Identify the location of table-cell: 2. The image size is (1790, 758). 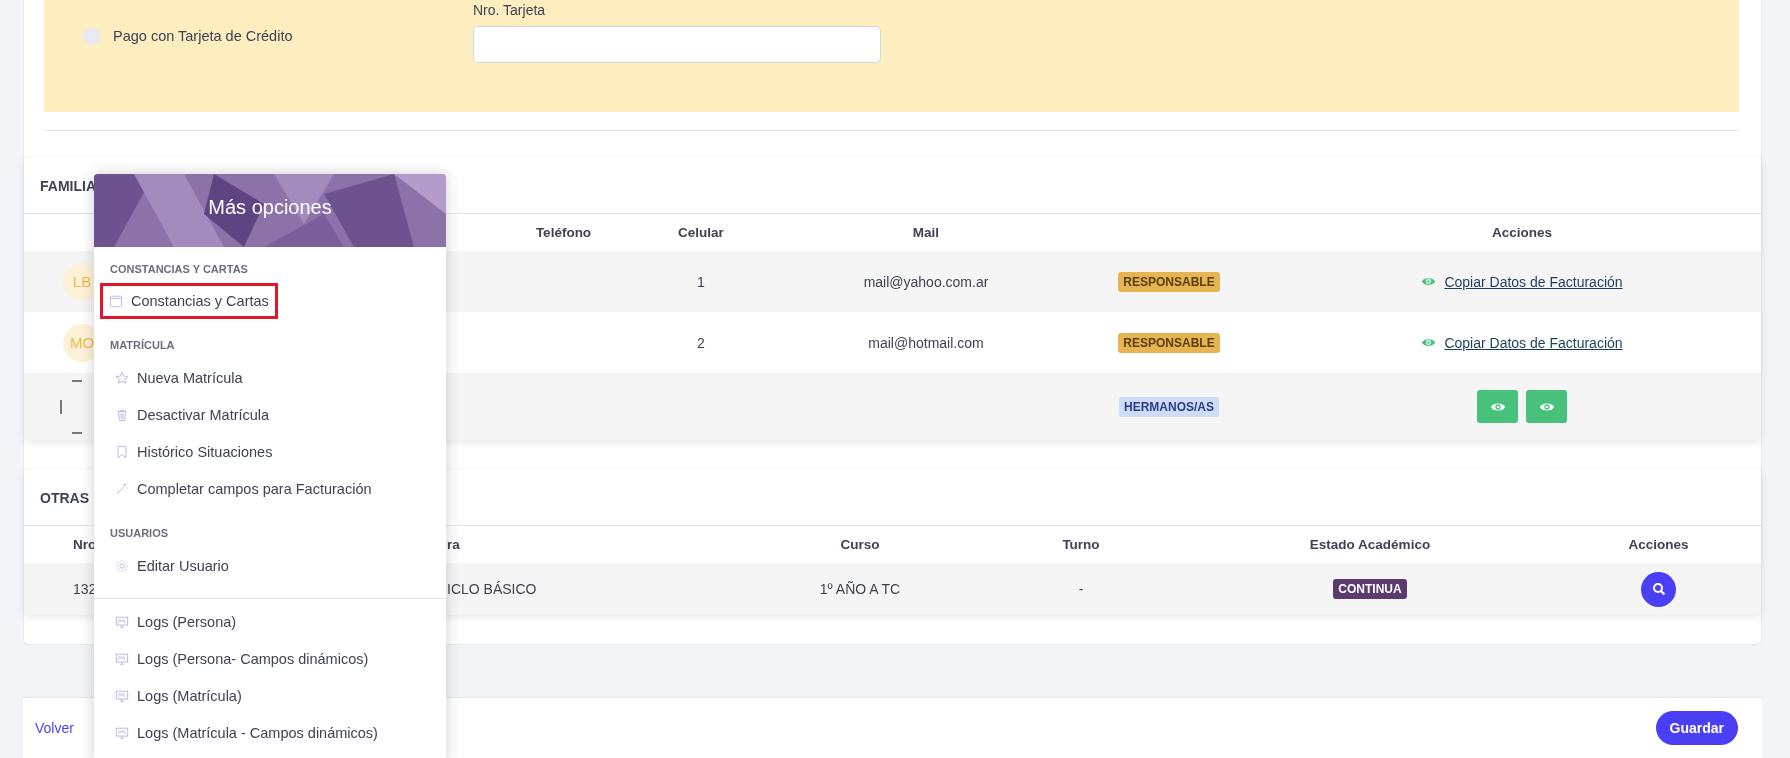
(701, 342).